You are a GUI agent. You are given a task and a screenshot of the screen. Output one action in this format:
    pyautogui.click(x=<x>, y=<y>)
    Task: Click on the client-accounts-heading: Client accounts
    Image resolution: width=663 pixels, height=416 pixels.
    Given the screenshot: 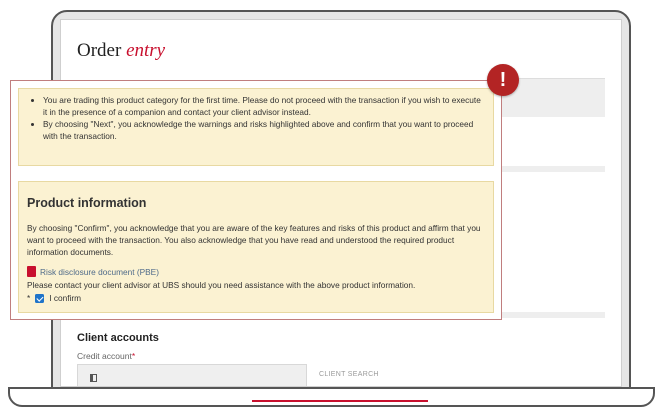 What is the action you would take?
    pyautogui.click(x=118, y=338)
    